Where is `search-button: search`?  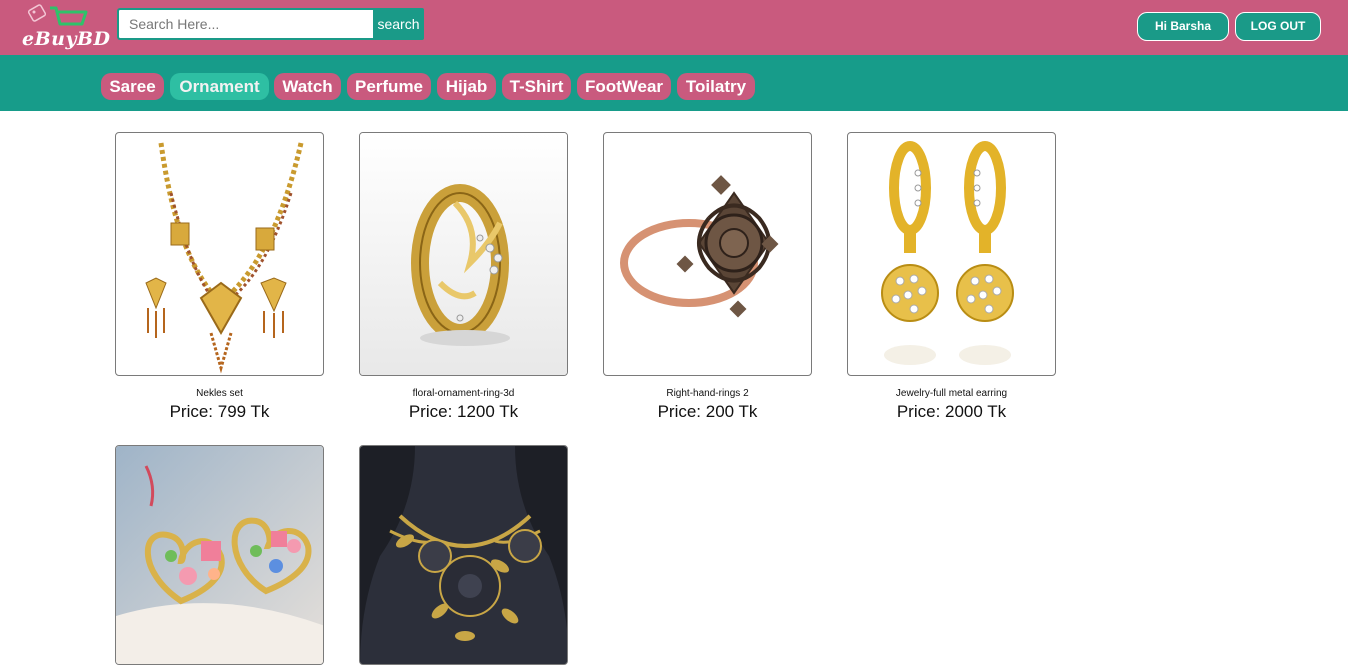 search-button: search is located at coordinates (398, 24).